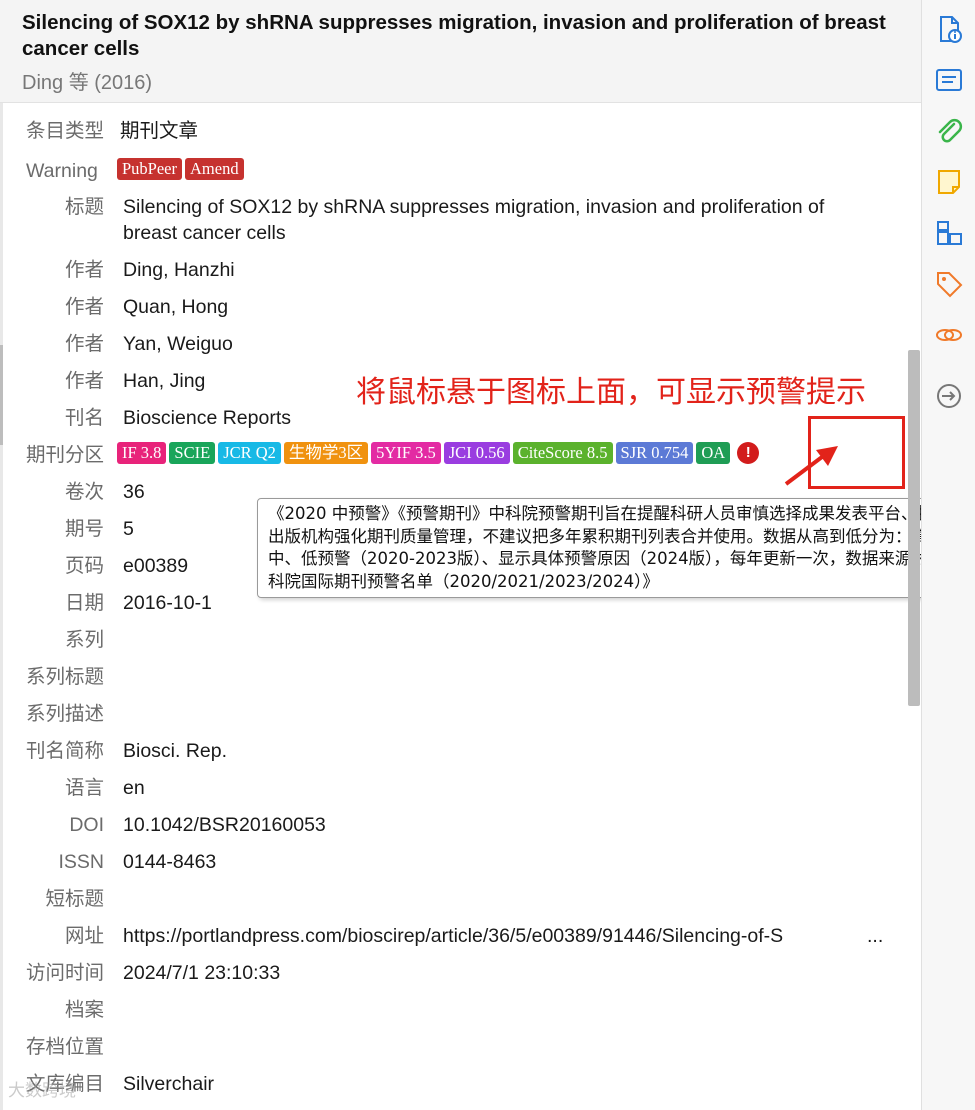 This screenshot has width=975, height=1110. What do you see at coordinates (84, 640) in the screenshot?
I see `label-series: 系列` at bounding box center [84, 640].